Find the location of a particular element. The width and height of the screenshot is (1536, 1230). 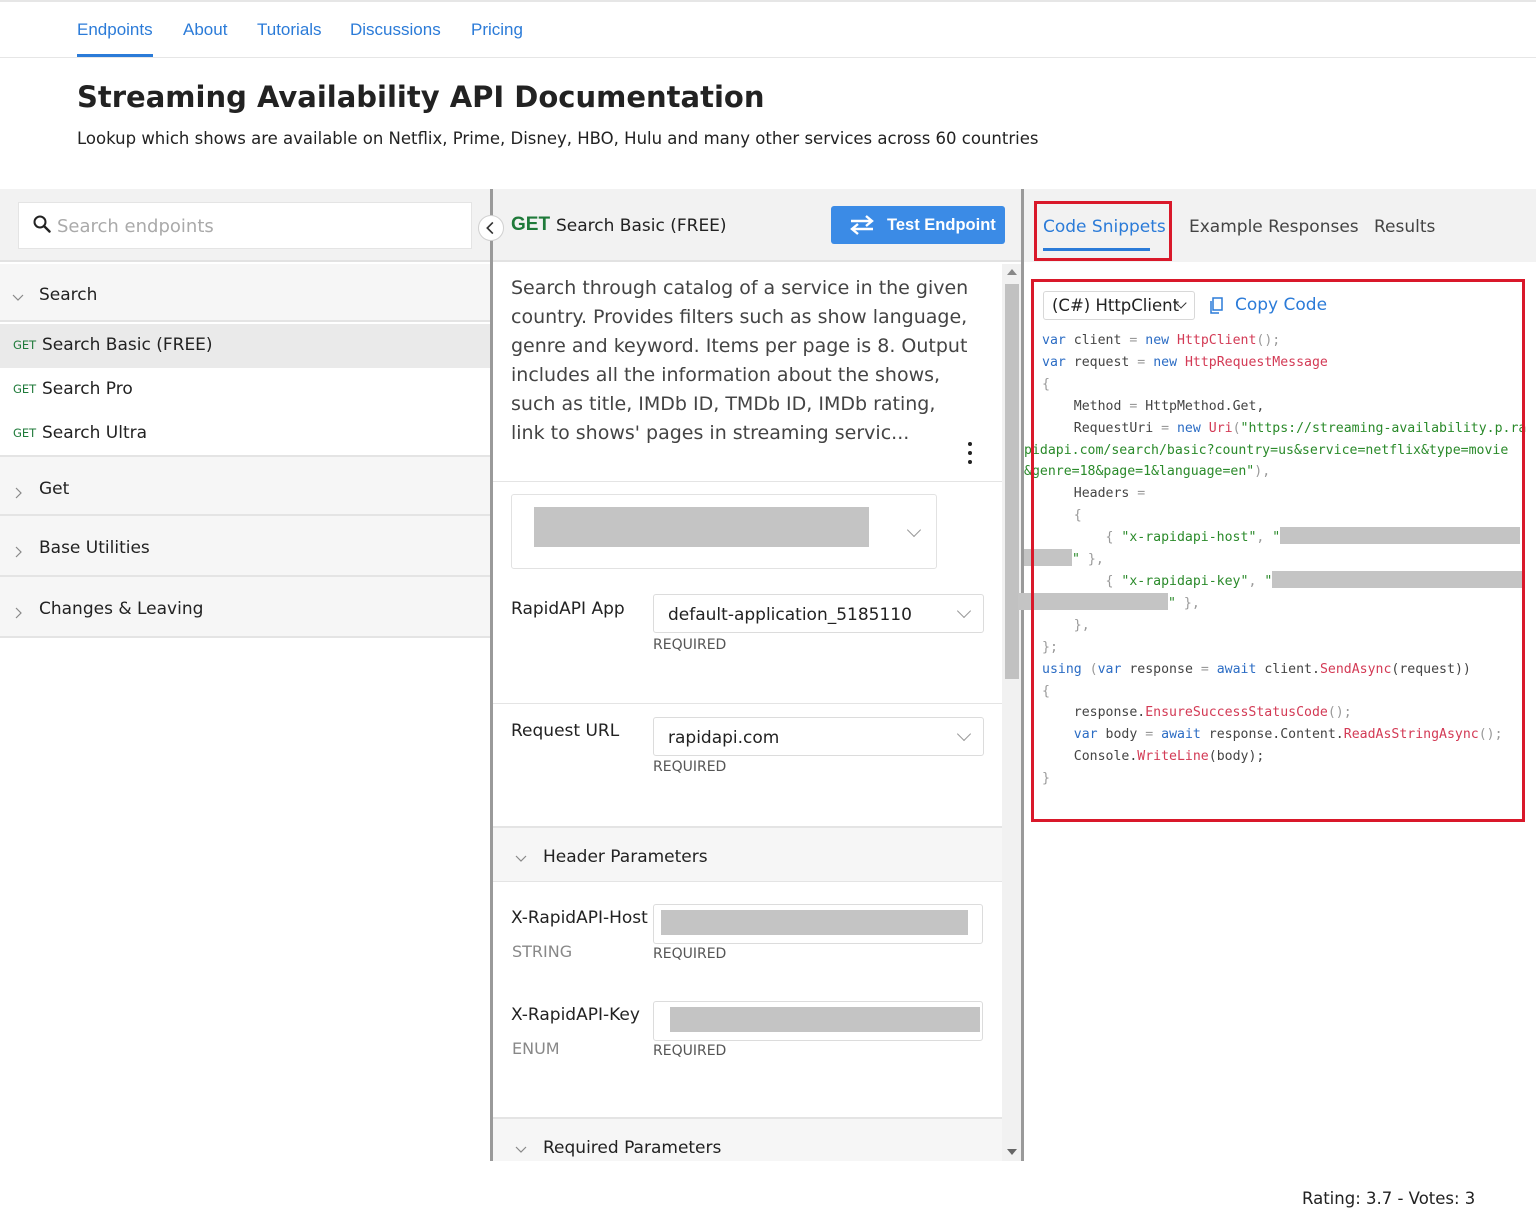

search-box is located at coordinates (245, 225).